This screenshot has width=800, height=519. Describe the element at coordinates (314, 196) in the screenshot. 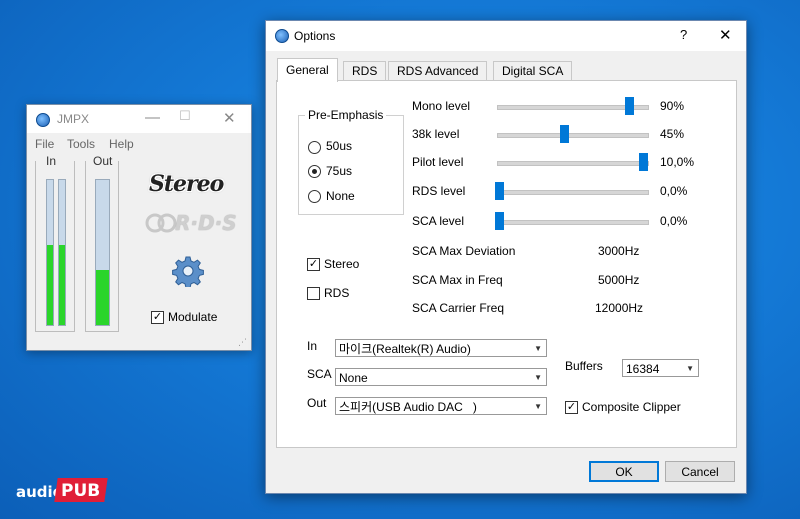

I see `radio-none` at that location.